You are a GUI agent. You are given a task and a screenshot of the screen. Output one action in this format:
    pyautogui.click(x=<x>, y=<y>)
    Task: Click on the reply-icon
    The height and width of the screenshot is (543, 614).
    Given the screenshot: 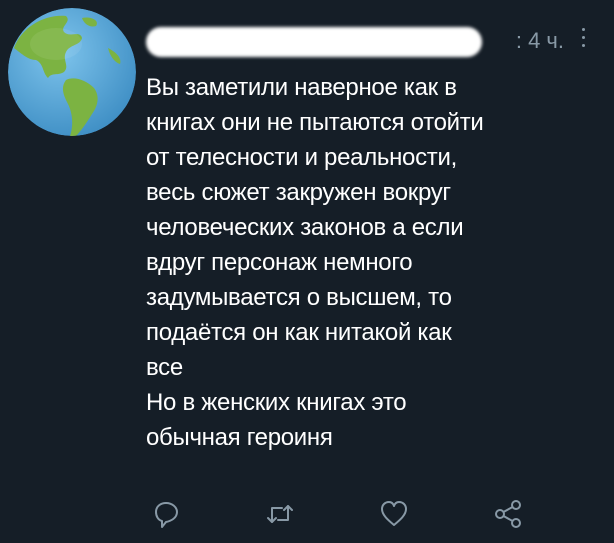 What is the action you would take?
    pyautogui.click(x=166, y=515)
    